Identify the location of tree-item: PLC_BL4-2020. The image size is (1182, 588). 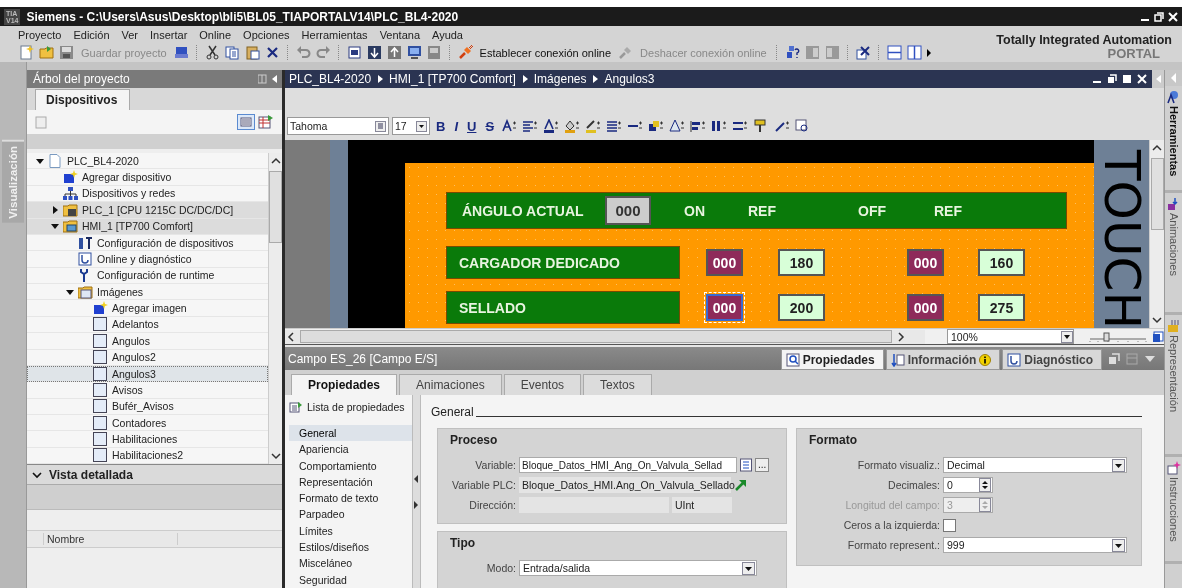
(147, 161).